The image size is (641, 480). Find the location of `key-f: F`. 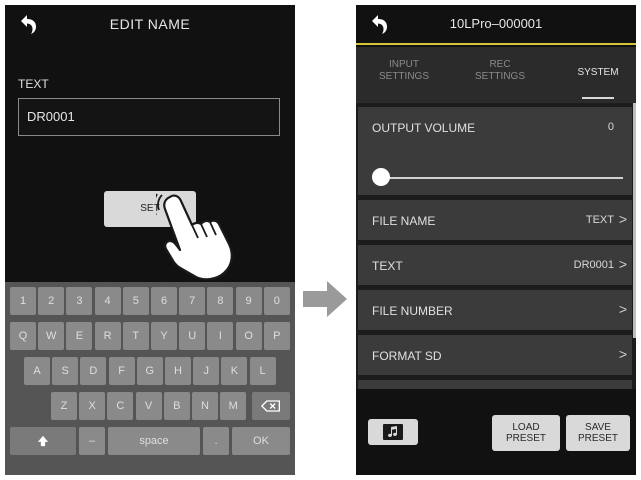

key-f: F is located at coordinates (121, 371).